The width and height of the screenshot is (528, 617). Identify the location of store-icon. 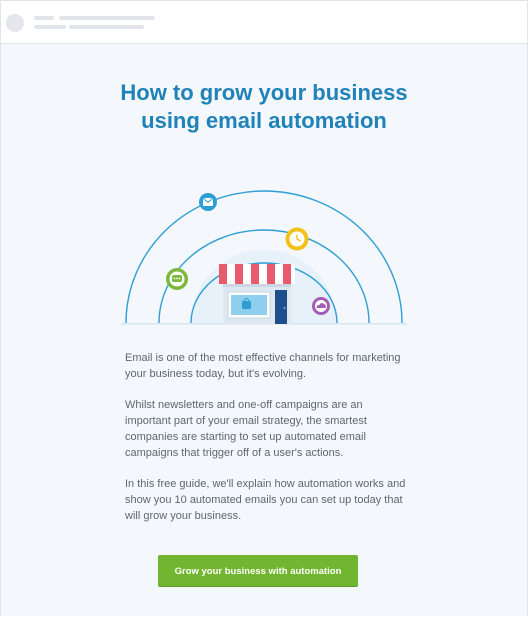
(257, 294).